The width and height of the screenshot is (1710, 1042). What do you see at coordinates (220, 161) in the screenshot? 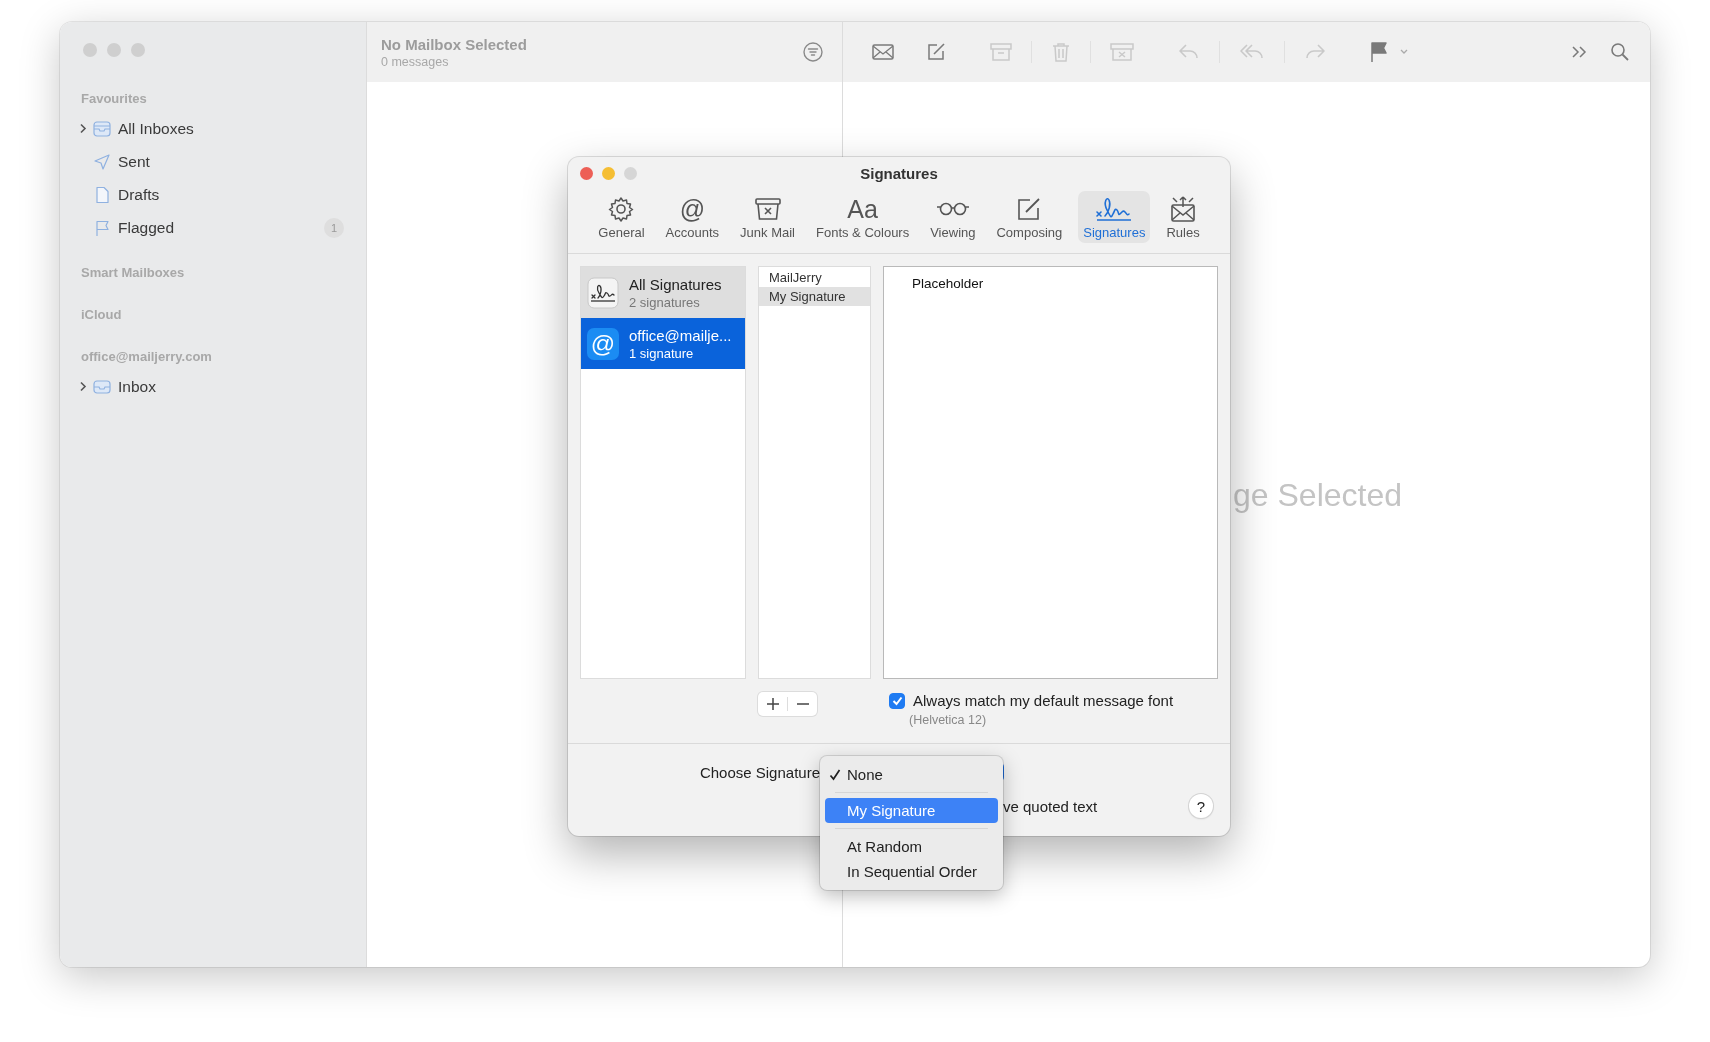
I see `sidebar-item: Sent` at bounding box center [220, 161].